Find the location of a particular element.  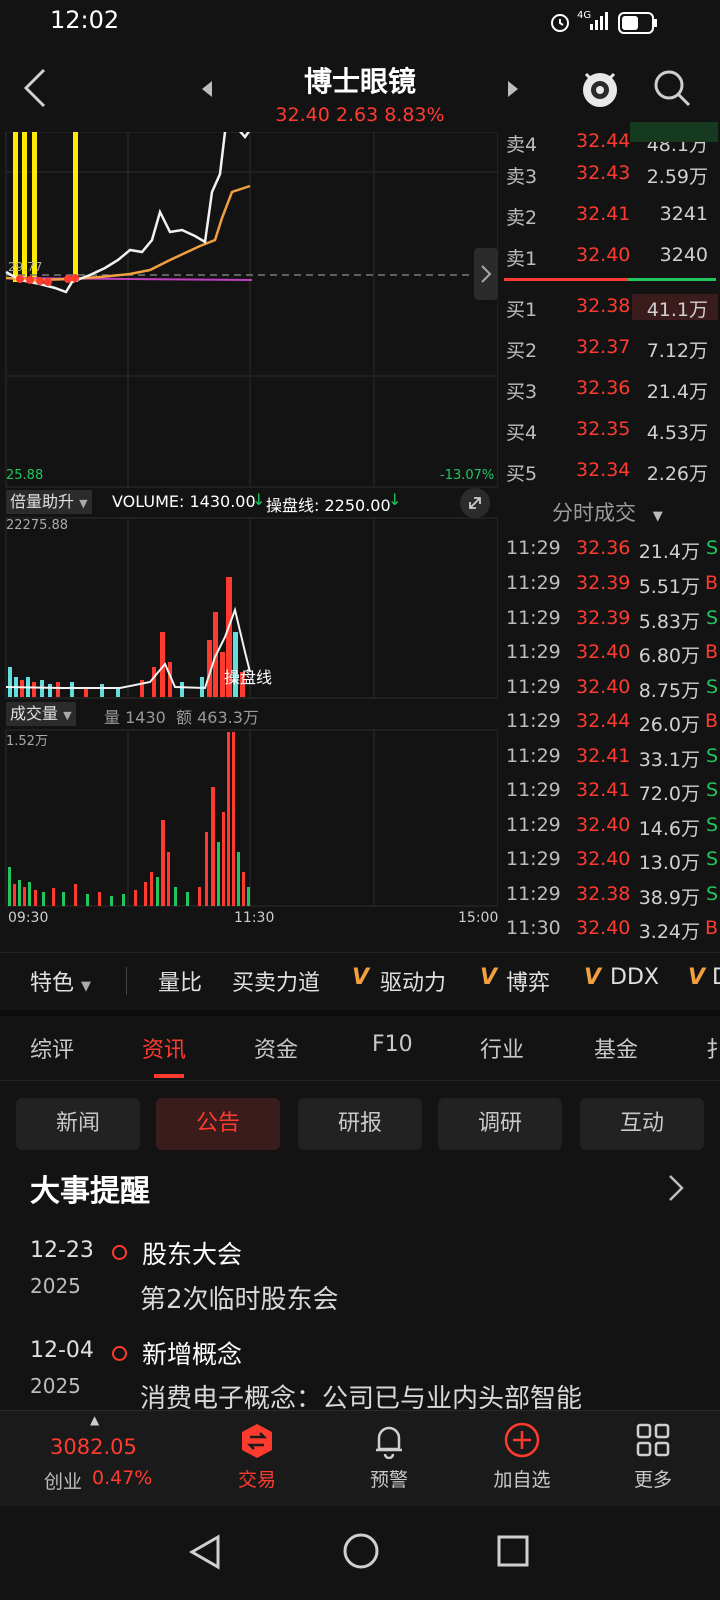

system-nav-bar is located at coordinates (360, 1553).